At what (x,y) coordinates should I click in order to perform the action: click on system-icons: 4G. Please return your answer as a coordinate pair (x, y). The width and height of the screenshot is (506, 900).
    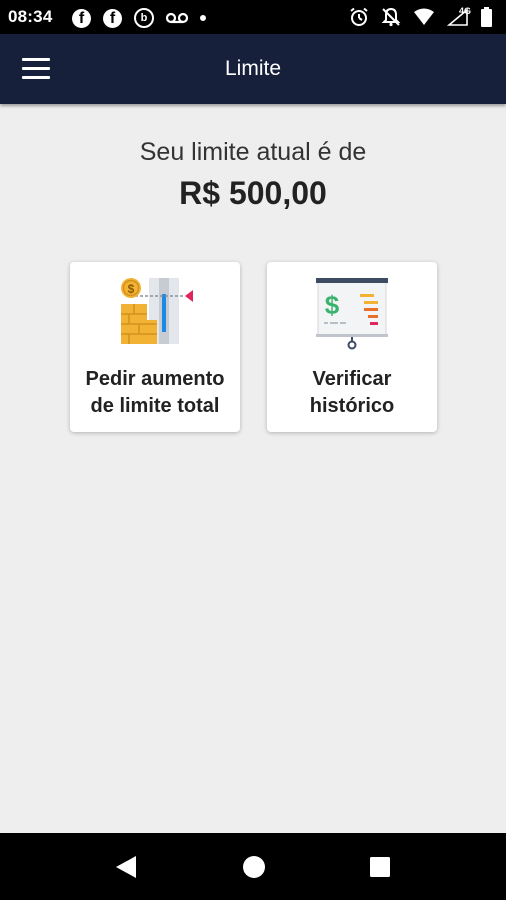
    Looking at the image, I should click on (420, 16).